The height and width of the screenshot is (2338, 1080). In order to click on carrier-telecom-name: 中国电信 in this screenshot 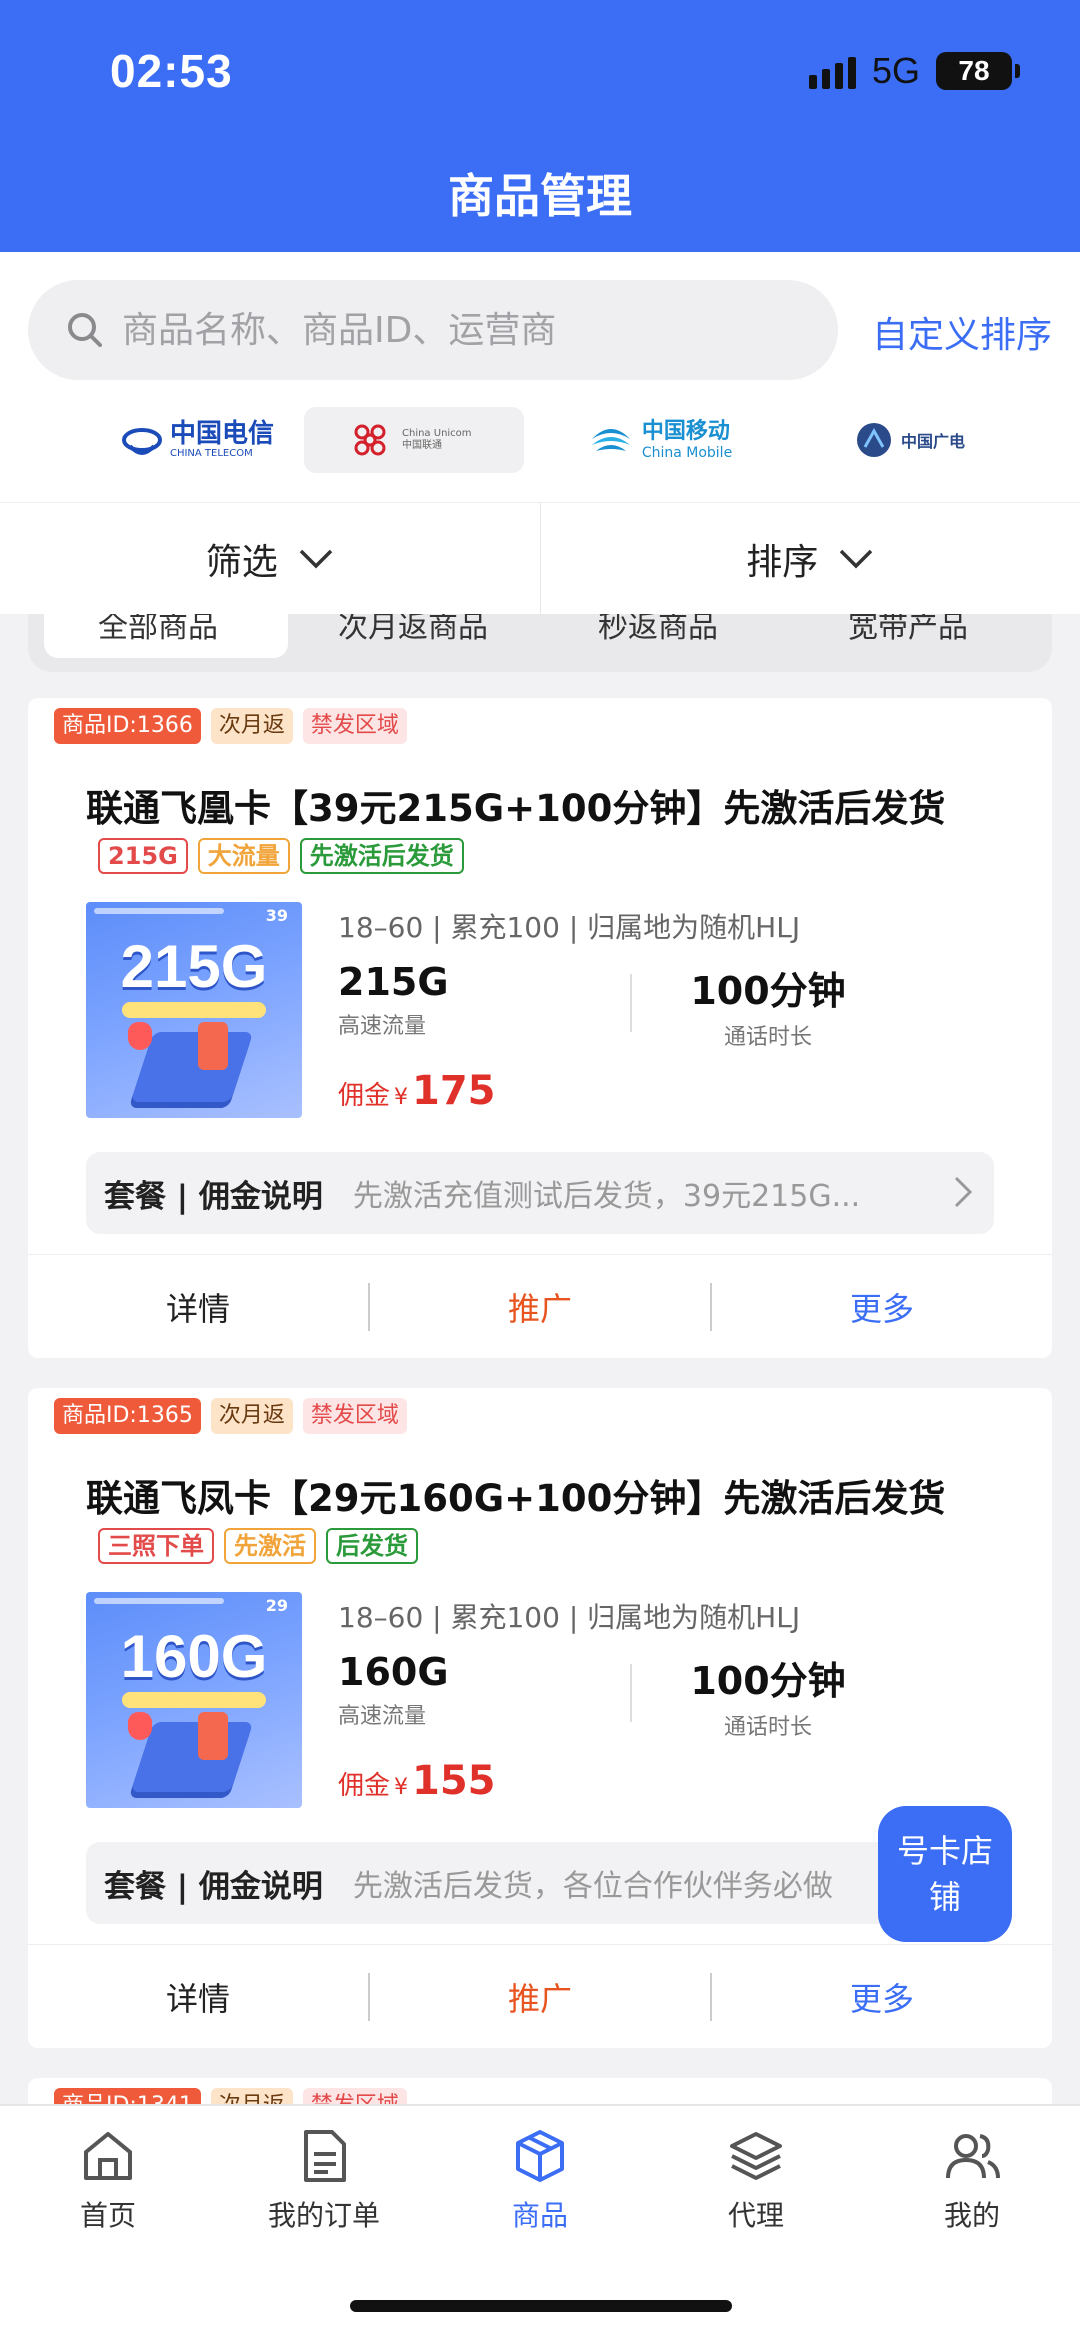, I will do `click(221, 434)`.